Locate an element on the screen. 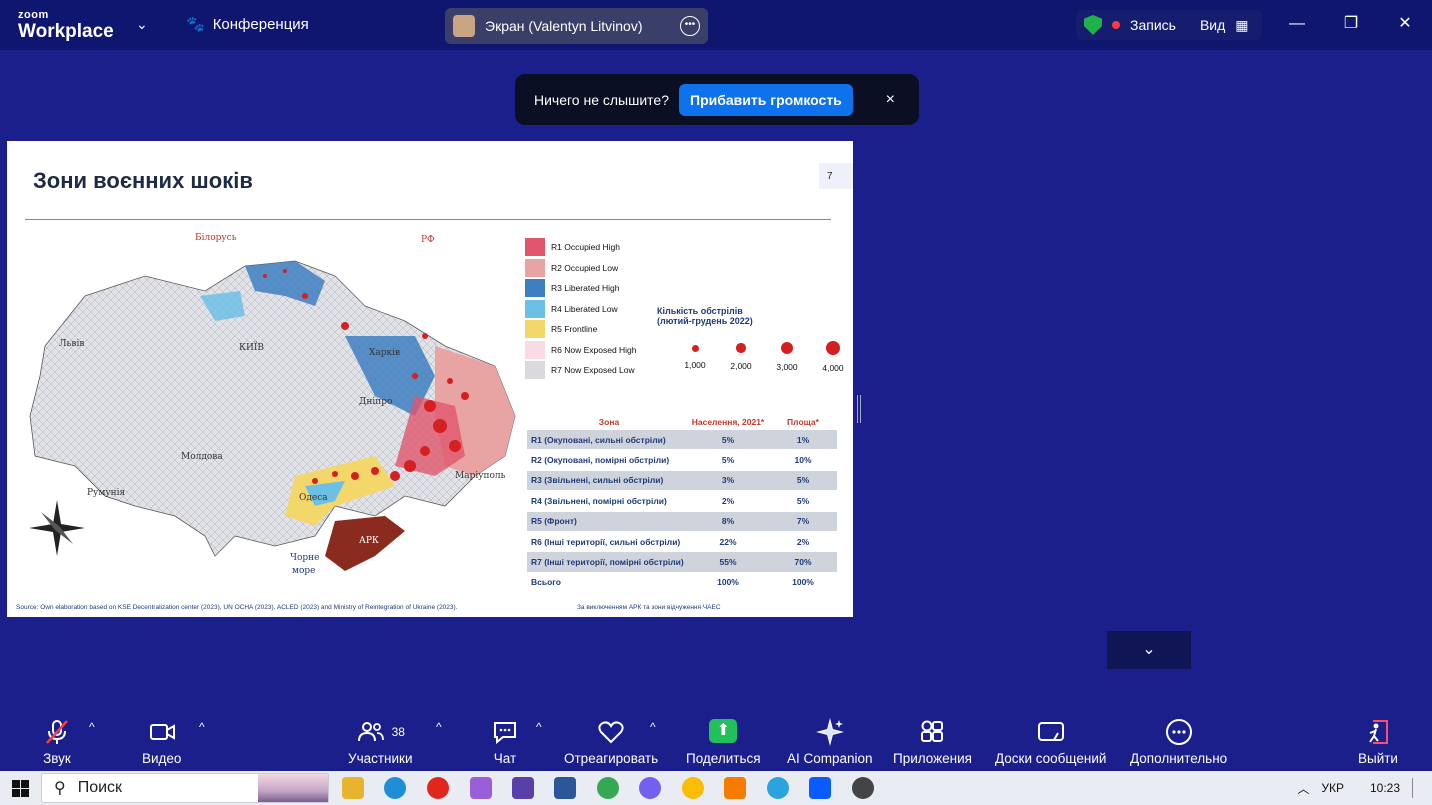 This screenshot has height=805, width=1432. search-highlight-image is located at coordinates (293, 788).